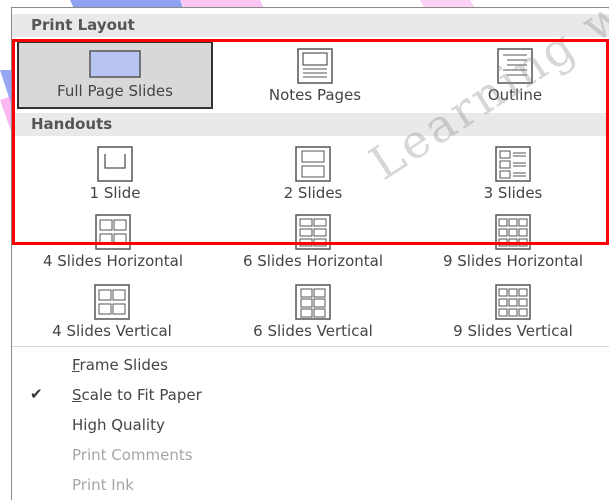  I want to click on four-slides-vertical-icon, so click(112, 302).